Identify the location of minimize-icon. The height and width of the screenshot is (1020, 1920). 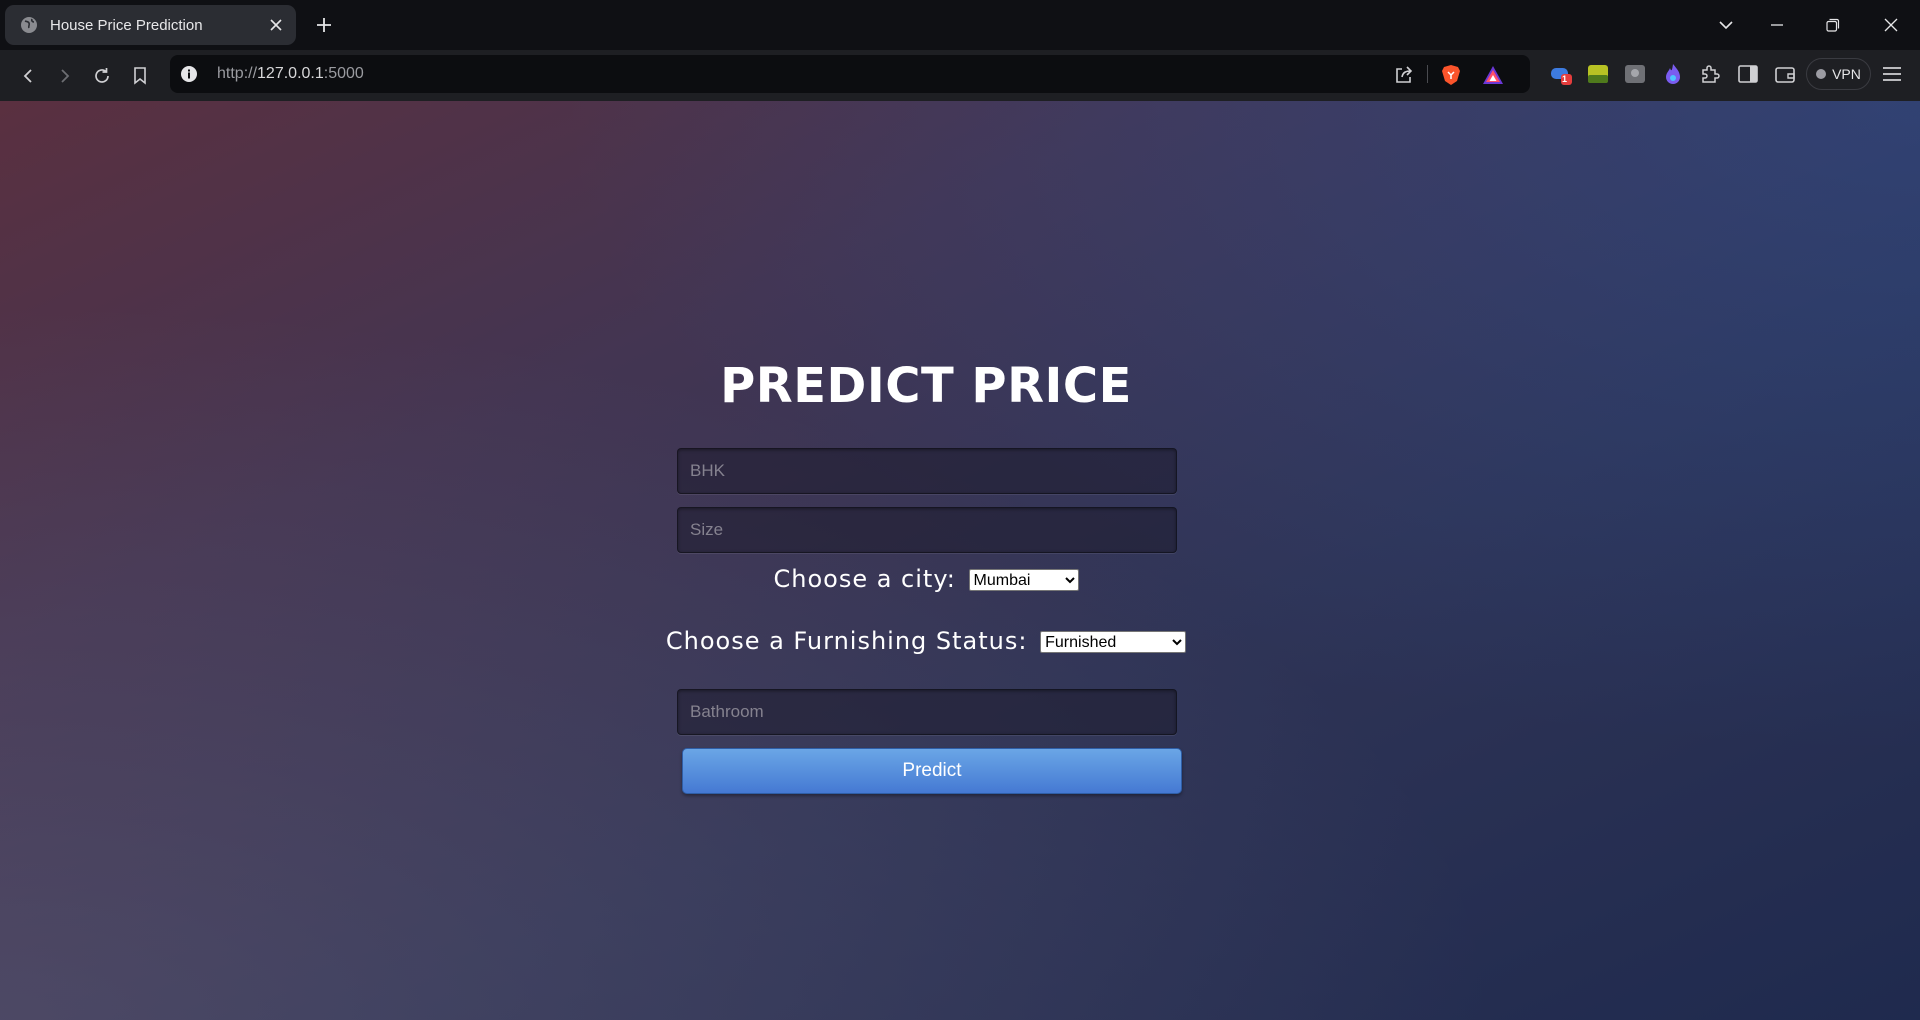
(1777, 25).